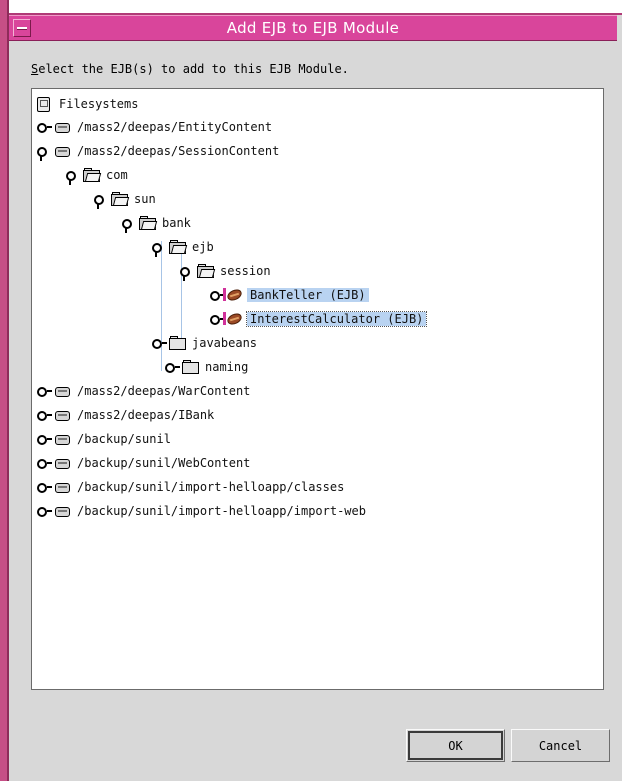  I want to click on tree-node-sunil: /backup/sunil, so click(105, 439).